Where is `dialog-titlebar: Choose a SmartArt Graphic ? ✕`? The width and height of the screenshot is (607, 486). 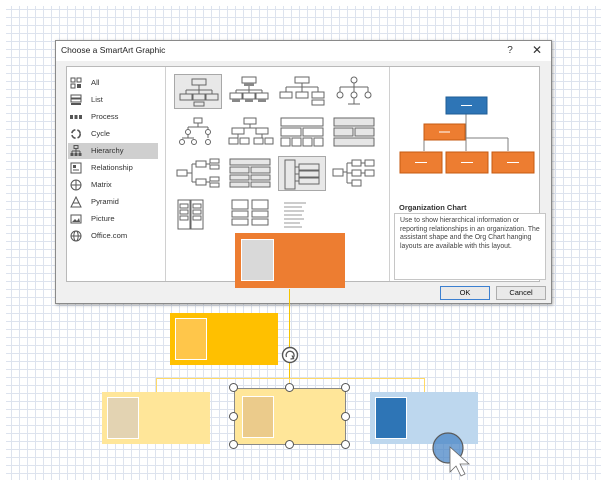 dialog-titlebar: Choose a SmartArt Graphic ? ✕ is located at coordinates (303, 51).